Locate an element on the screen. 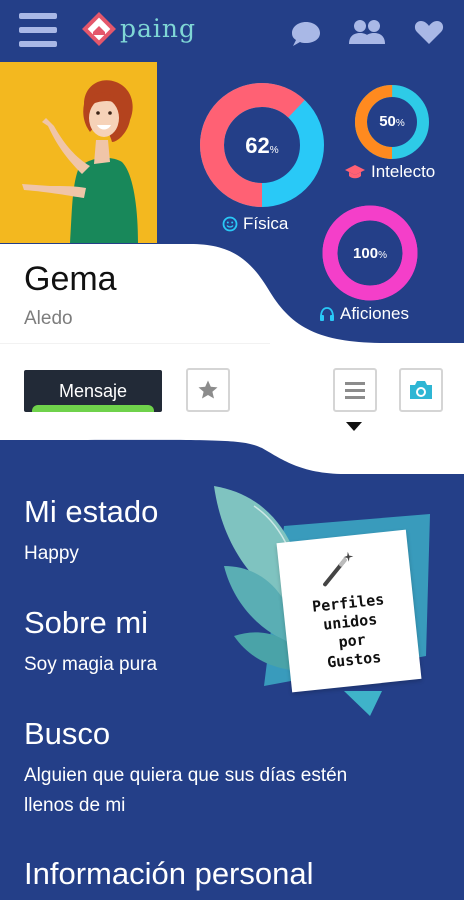 Image resolution: width=464 pixels, height=900 pixels. smile-icon is located at coordinates (230, 224).